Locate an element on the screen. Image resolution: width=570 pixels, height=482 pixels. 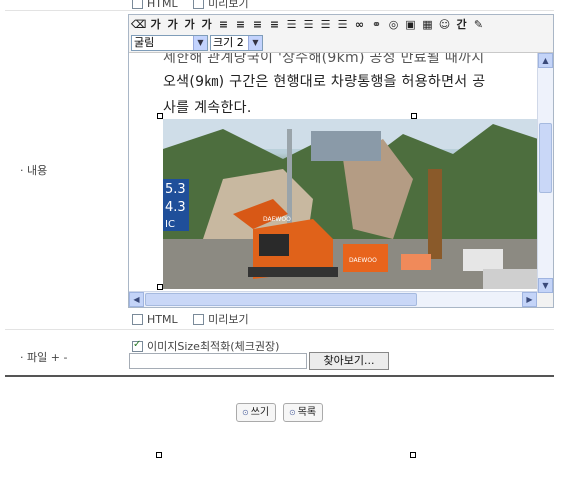
font-size-value: 크기 2 is located at coordinates (228, 42).